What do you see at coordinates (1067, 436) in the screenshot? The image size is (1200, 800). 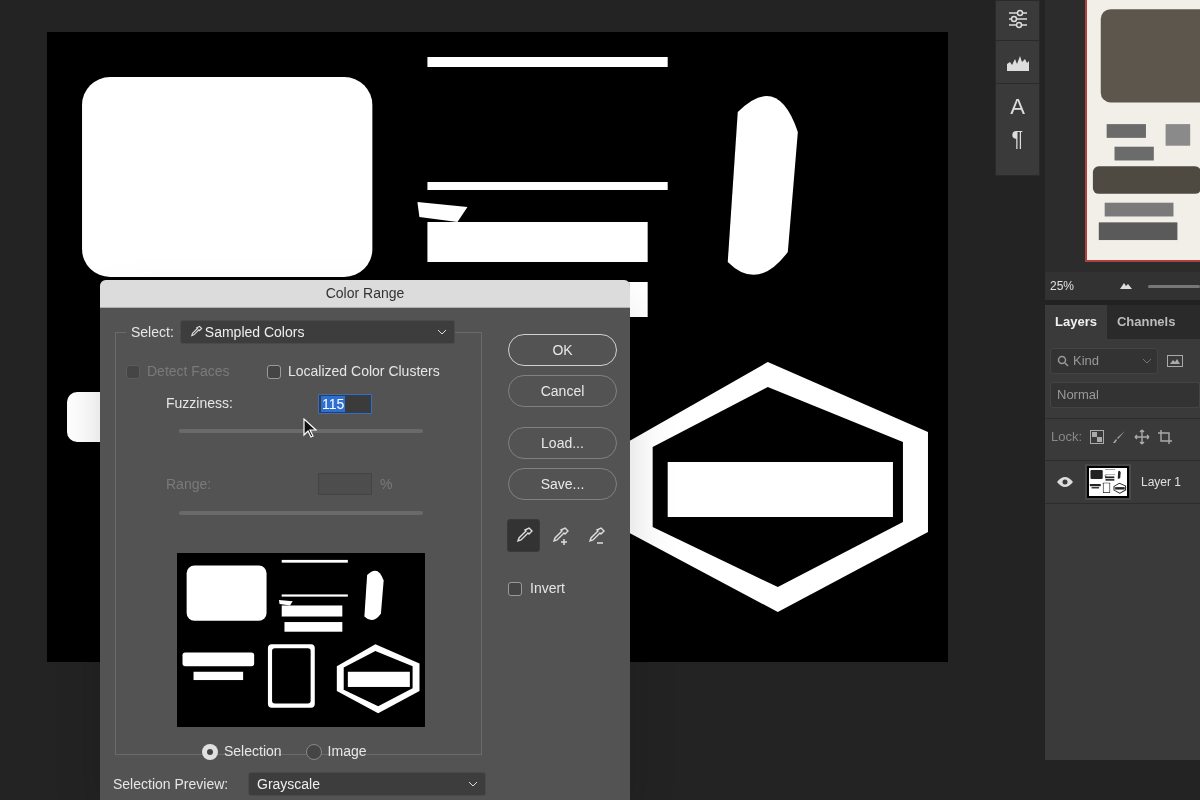 I see `lock-label: Lock:` at bounding box center [1067, 436].